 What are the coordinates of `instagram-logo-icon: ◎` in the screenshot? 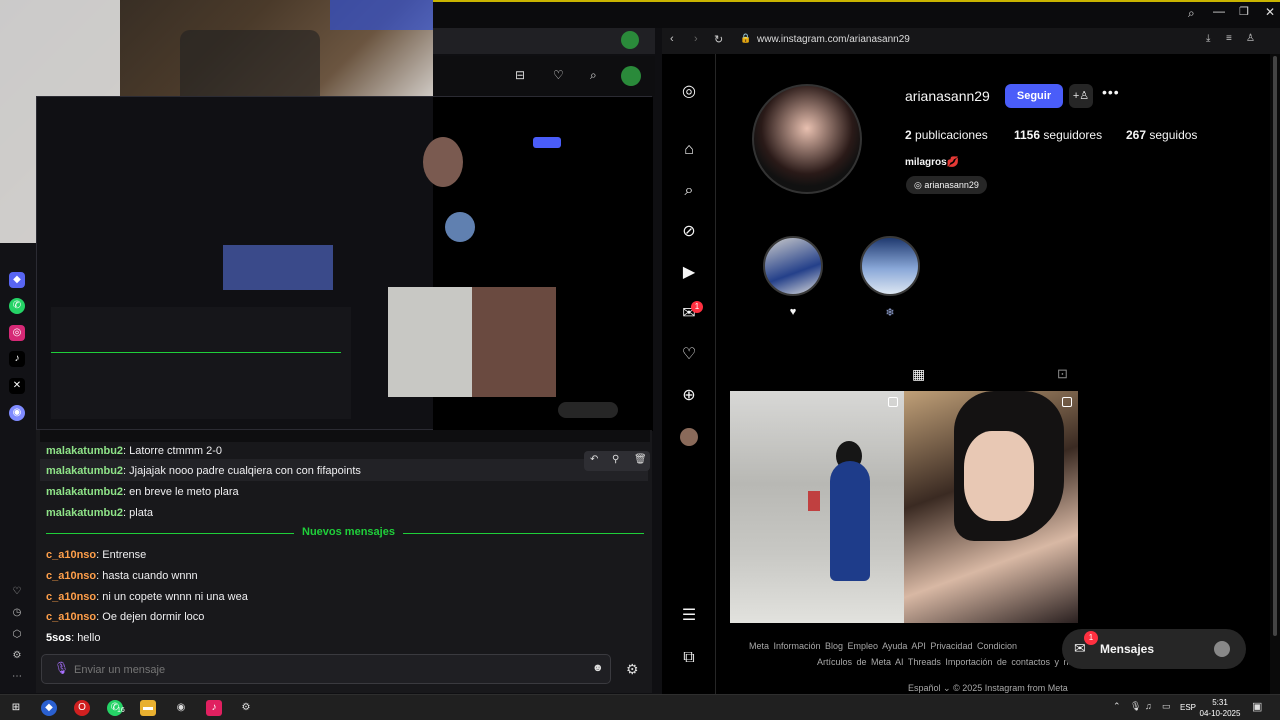 It's located at (689, 92).